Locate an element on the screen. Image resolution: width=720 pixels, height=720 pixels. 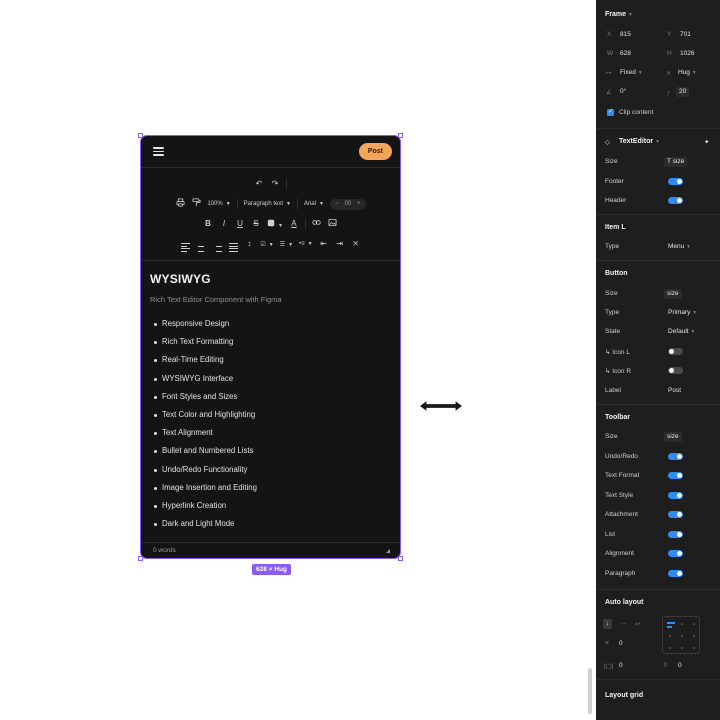
image-icon is located at coordinates (333, 224).